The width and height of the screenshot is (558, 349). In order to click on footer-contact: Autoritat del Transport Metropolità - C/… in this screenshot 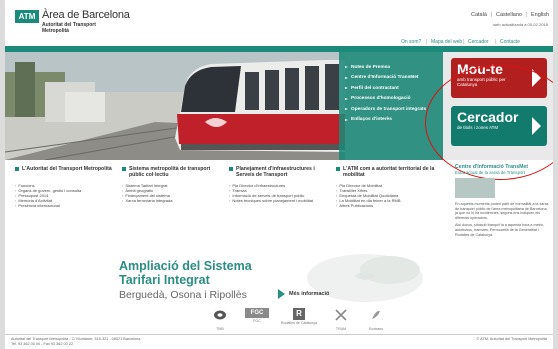, I will do `click(75, 341)`.